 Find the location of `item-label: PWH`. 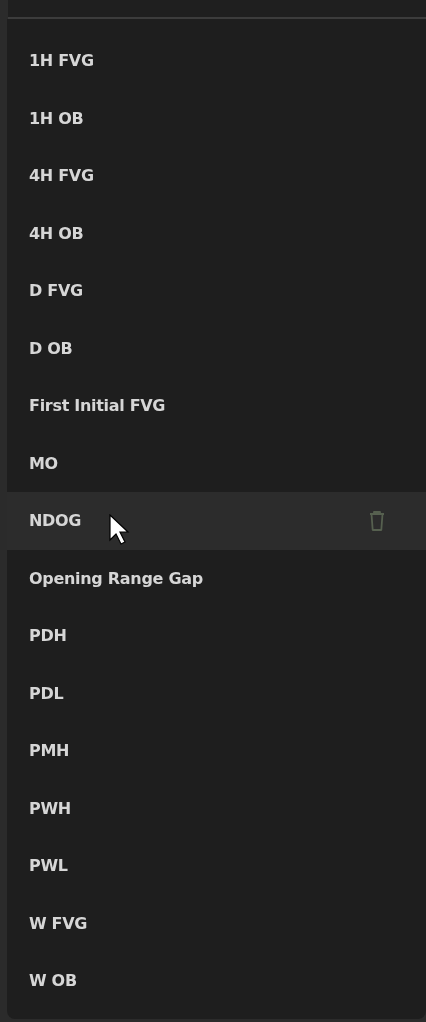

item-label: PWH is located at coordinates (50, 808).